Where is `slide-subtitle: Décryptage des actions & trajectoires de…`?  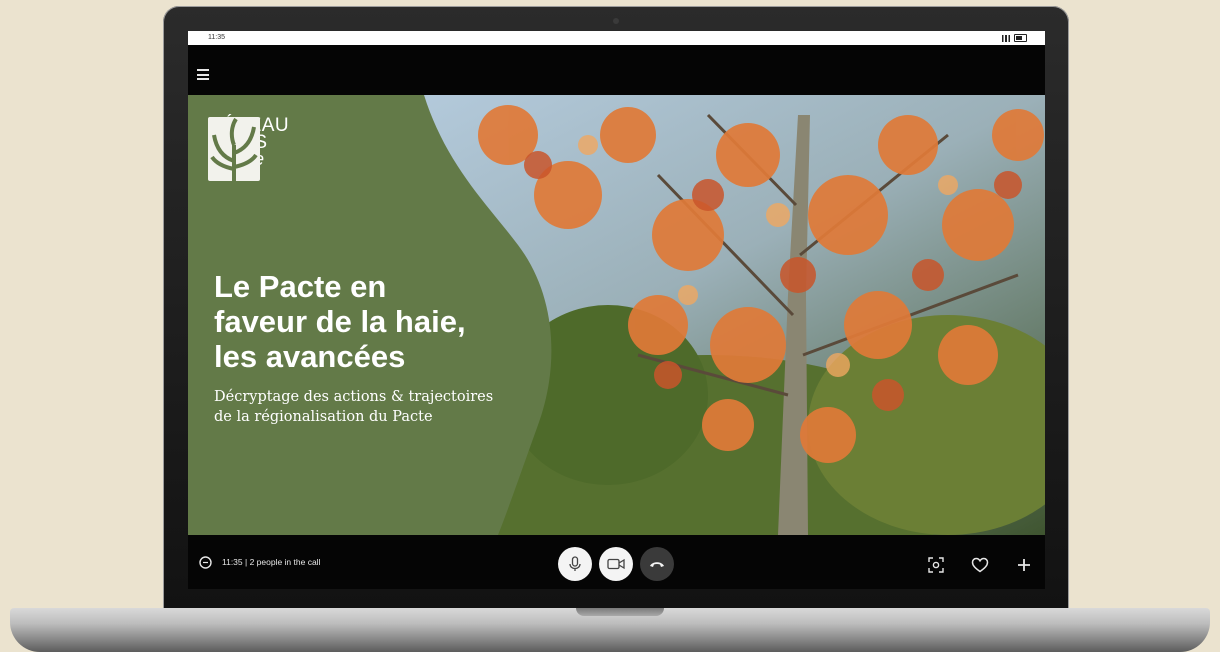
slide-subtitle: Décryptage des actions & trajectoires de… is located at coordinates (374, 407).